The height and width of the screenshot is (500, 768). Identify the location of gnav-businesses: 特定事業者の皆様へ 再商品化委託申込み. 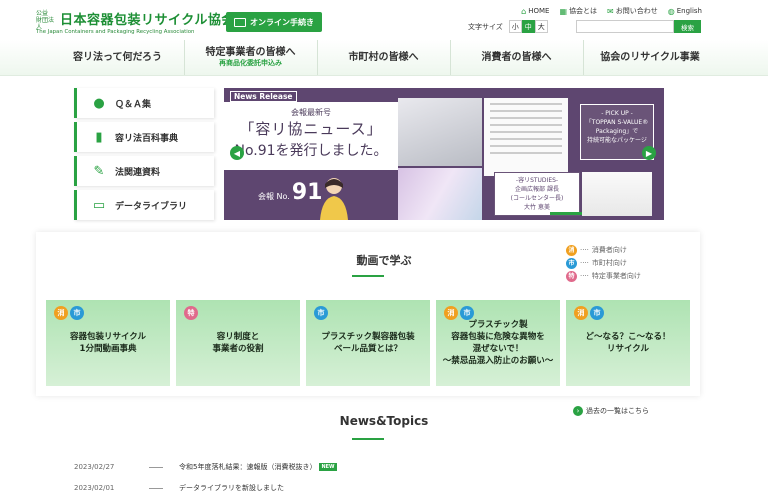
(251, 57).